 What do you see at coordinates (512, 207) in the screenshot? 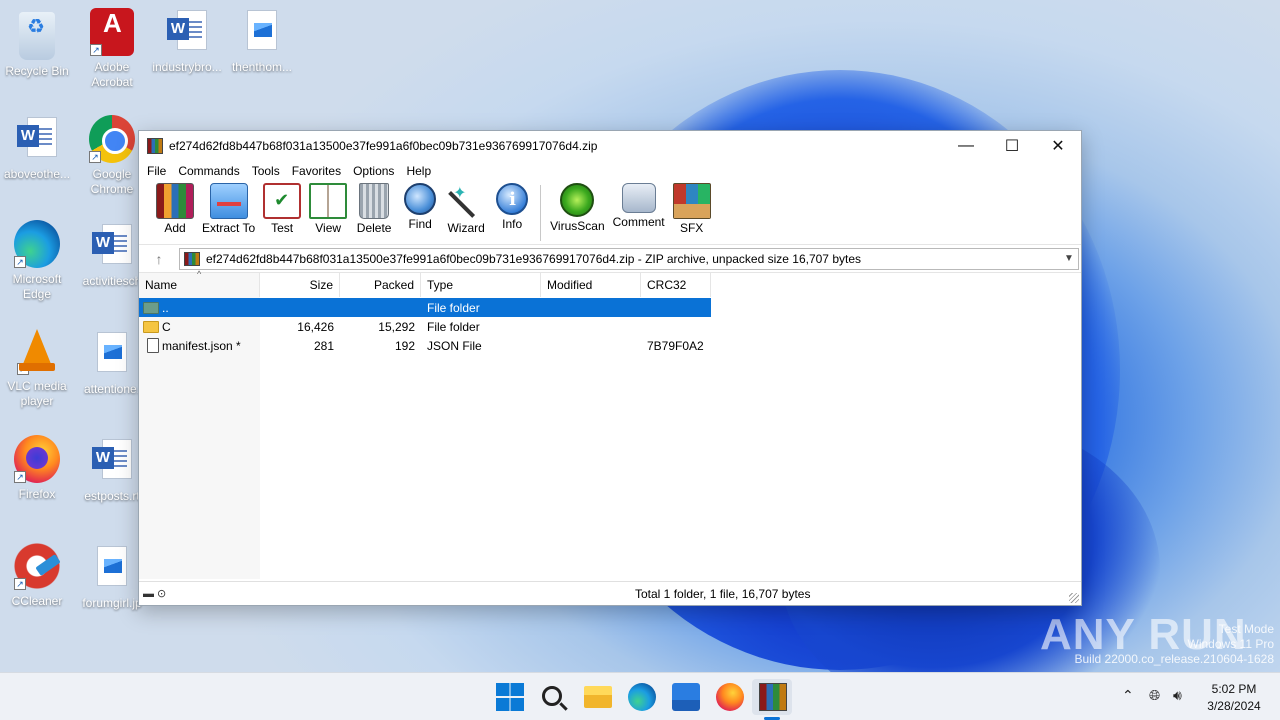
I see `info-button: Info` at bounding box center [512, 207].